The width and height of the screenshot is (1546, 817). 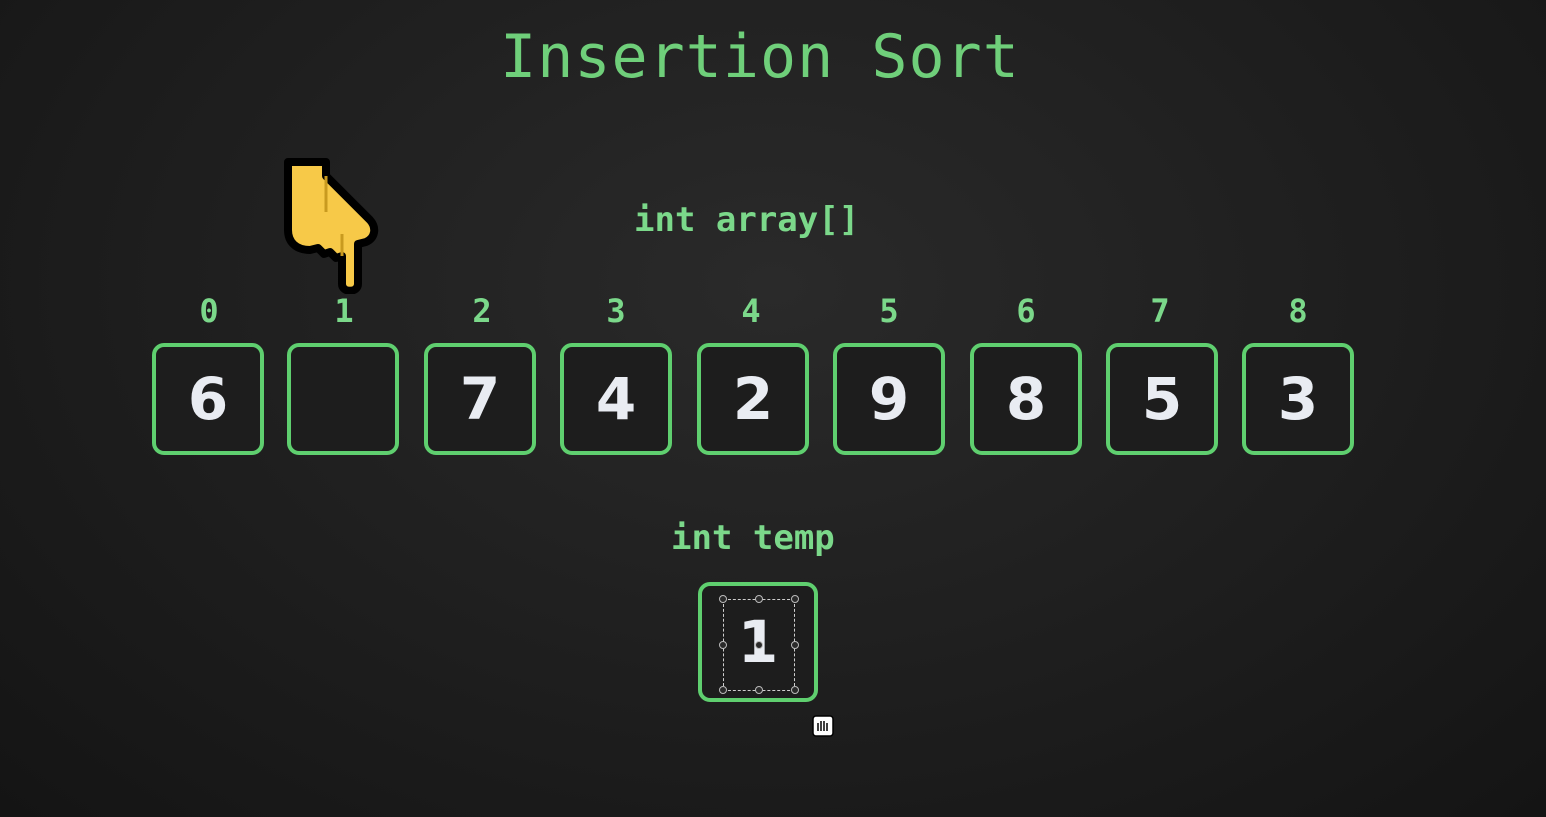 I want to click on array-cell: 3, so click(x=1298, y=399).